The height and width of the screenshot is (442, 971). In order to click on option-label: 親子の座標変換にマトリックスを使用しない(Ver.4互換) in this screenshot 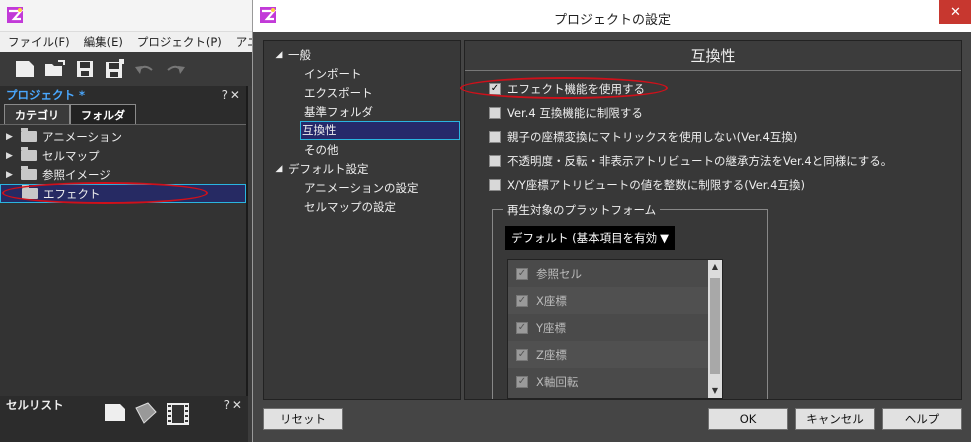, I will do `click(652, 137)`.